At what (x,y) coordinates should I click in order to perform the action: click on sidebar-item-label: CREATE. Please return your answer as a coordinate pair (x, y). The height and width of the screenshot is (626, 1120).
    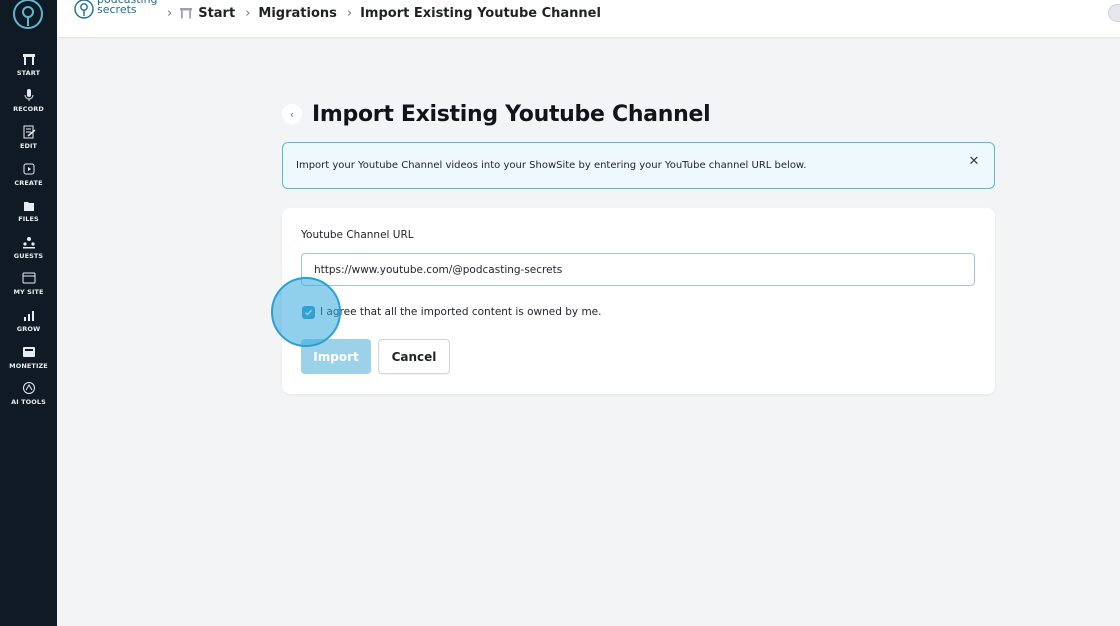
    Looking at the image, I should click on (28, 183).